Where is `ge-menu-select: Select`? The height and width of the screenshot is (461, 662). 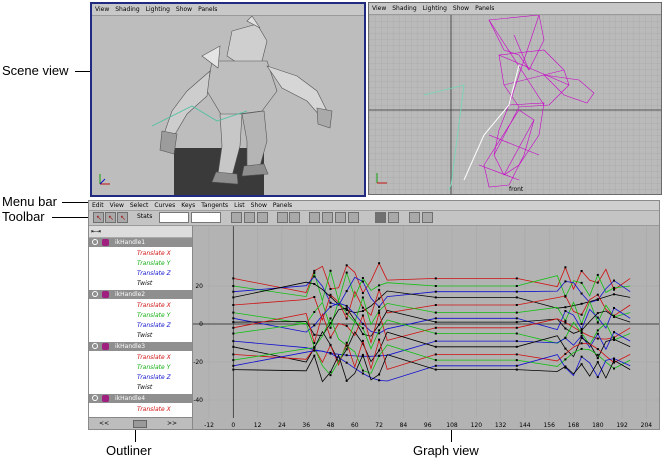
ge-menu-select: Select is located at coordinates (139, 205).